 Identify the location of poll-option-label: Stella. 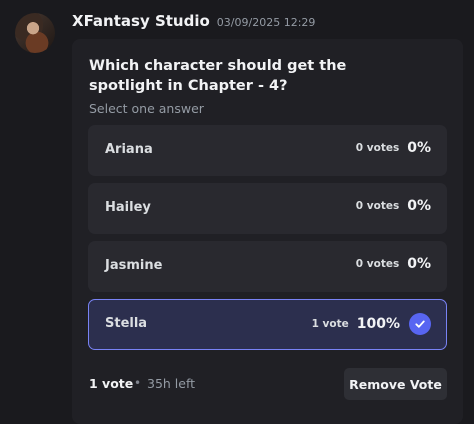
(126, 323).